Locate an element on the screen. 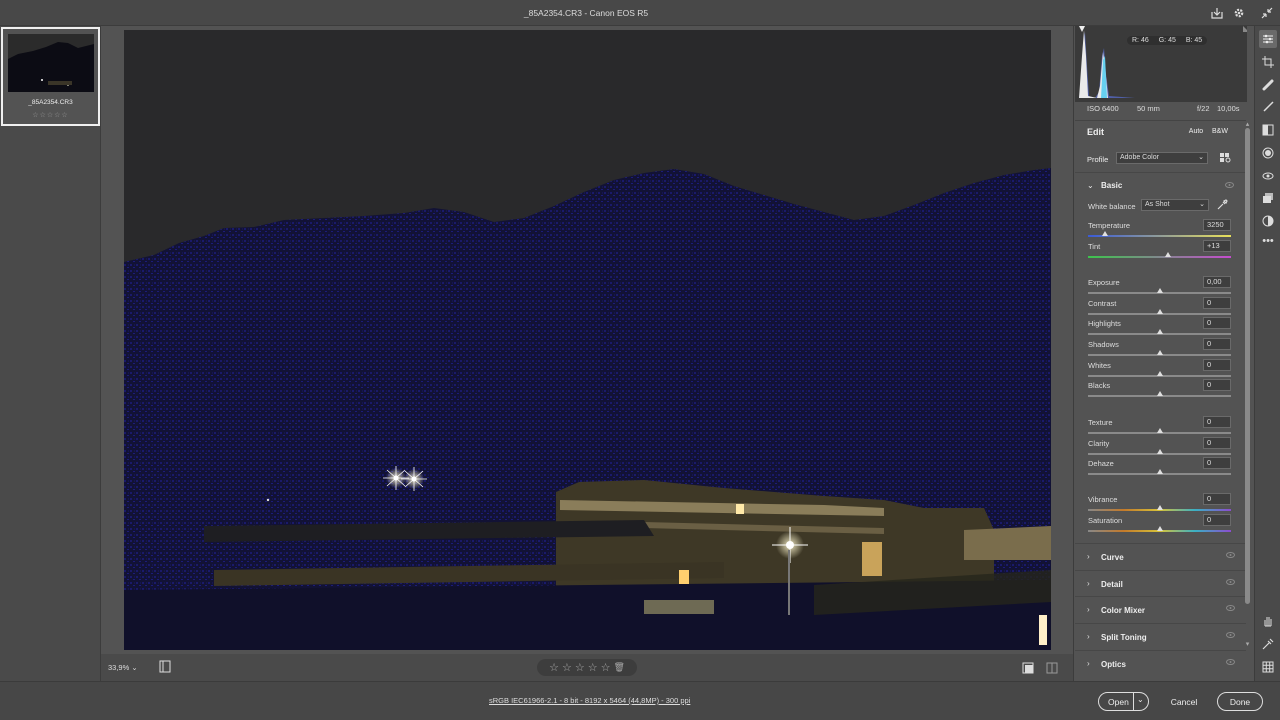 The image size is (1280, 720). section-title: Split Toning is located at coordinates (1124, 637).